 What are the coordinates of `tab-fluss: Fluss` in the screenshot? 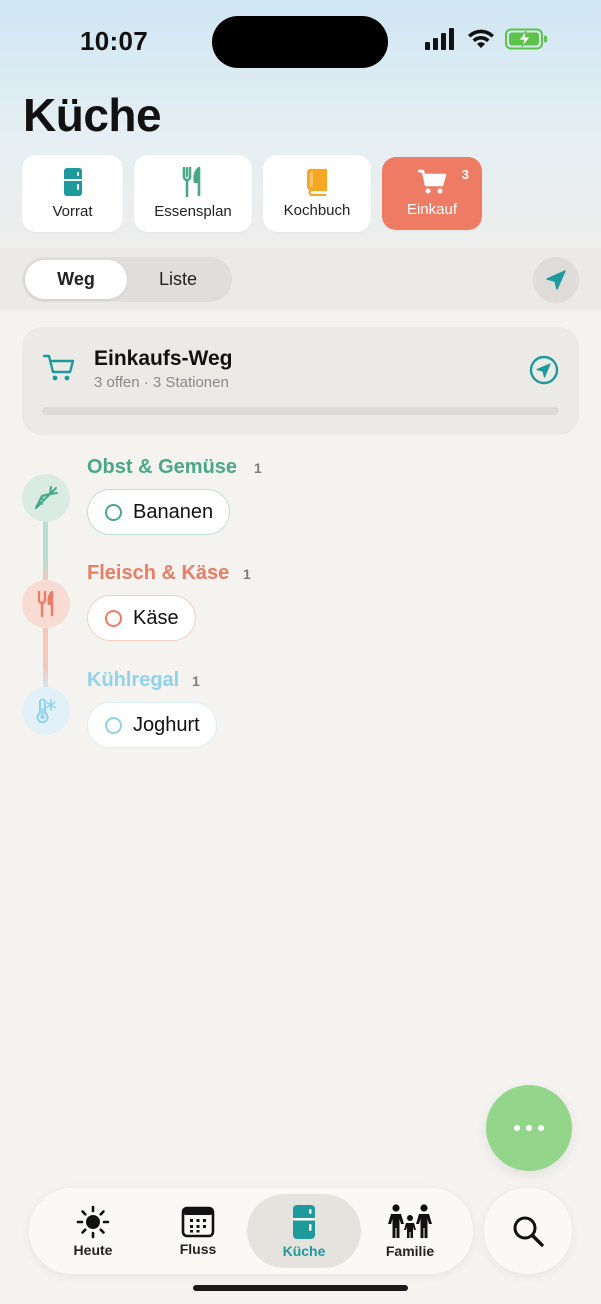 It's located at (198, 1231).